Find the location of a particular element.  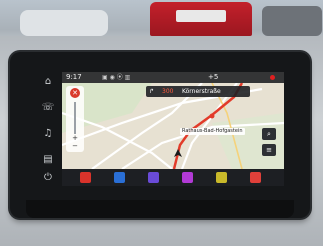

app-red-icon is located at coordinates (85, 177).